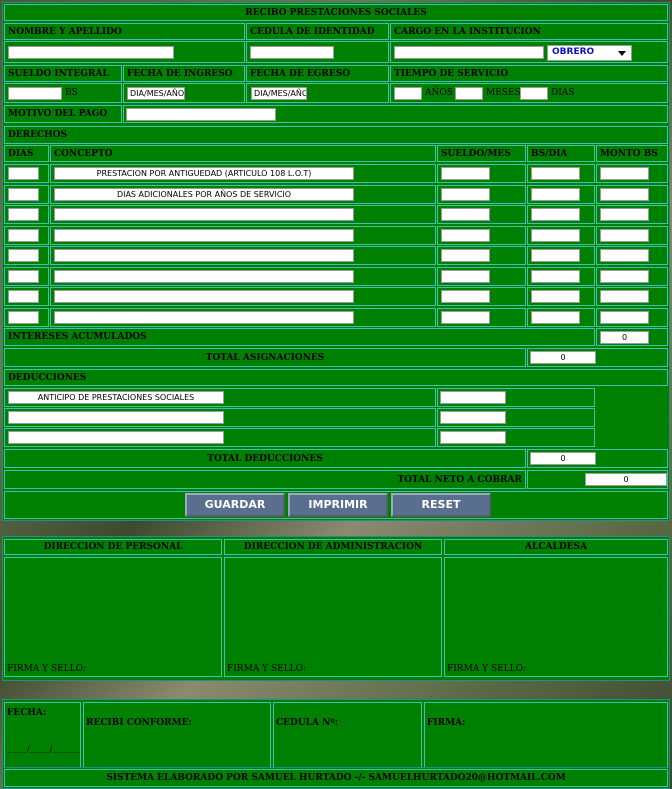 The height and width of the screenshot is (789, 672). What do you see at coordinates (279, 93) in the screenshot?
I see `fecha-egreso-input: DIA/MES/AÑO` at bounding box center [279, 93].